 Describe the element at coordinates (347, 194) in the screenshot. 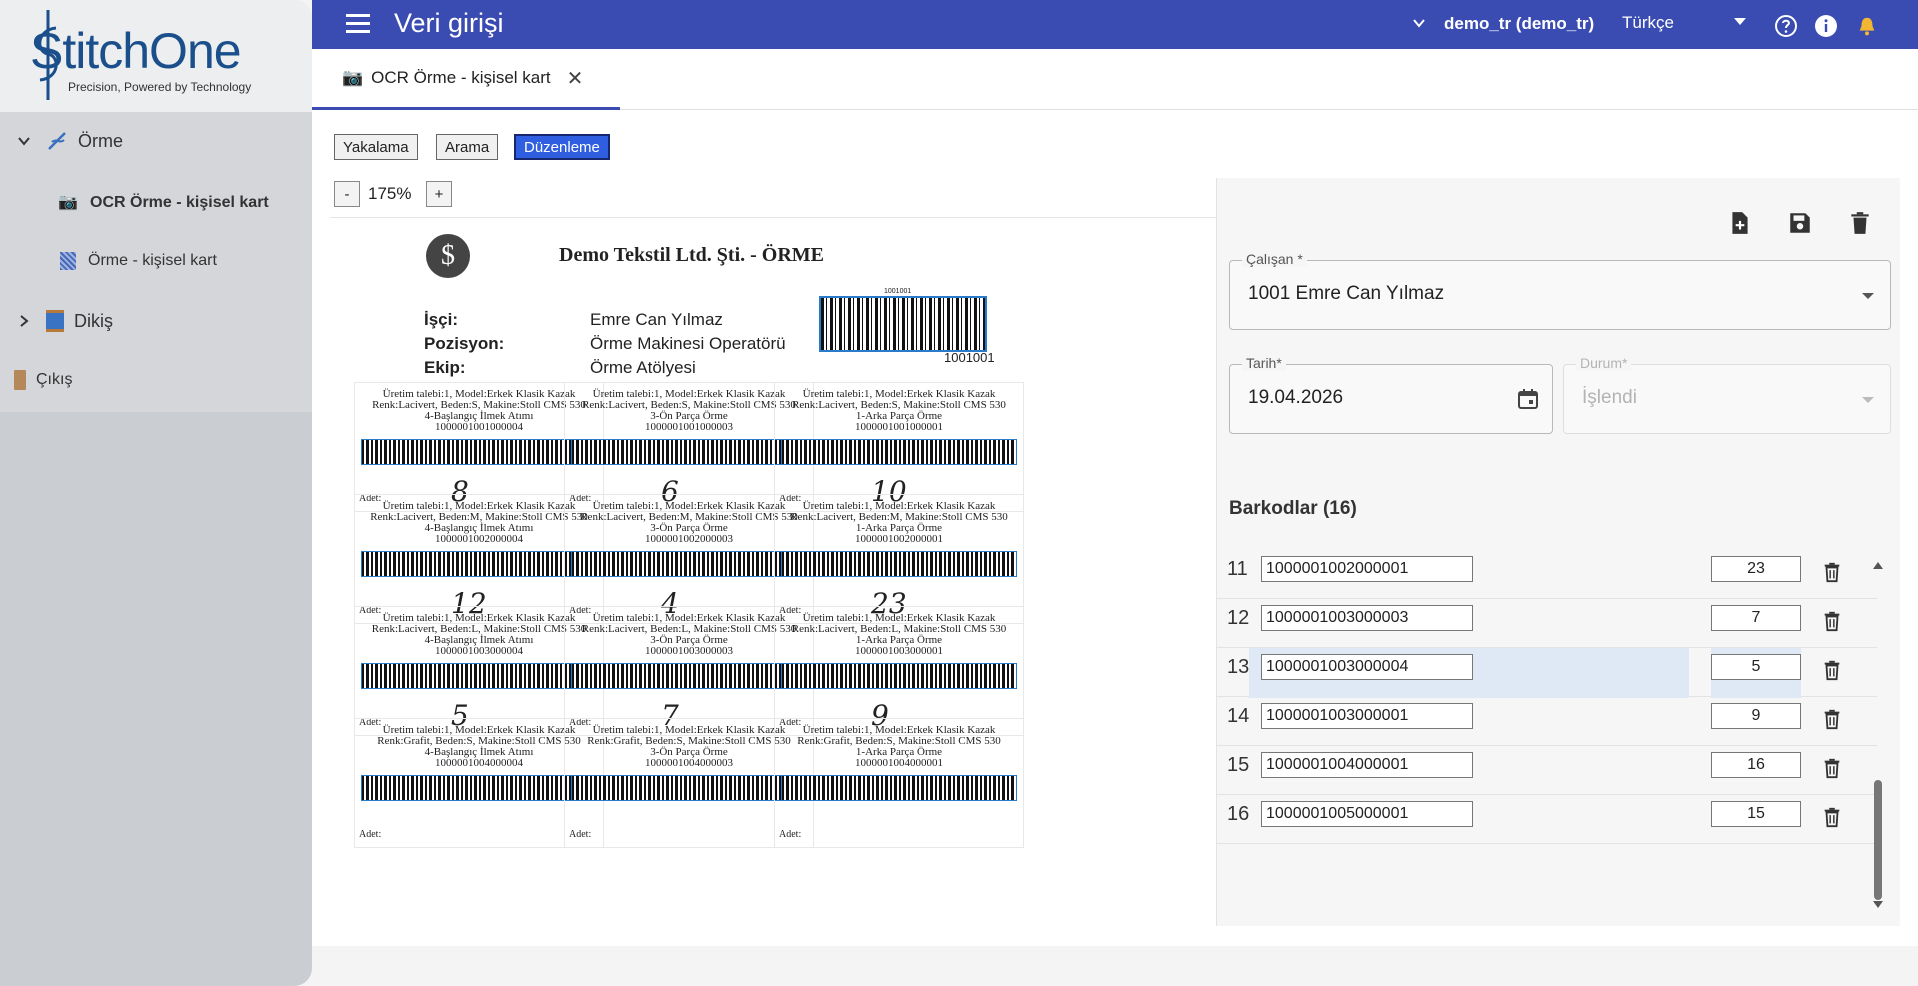

I see `zoom-out-button: -` at that location.